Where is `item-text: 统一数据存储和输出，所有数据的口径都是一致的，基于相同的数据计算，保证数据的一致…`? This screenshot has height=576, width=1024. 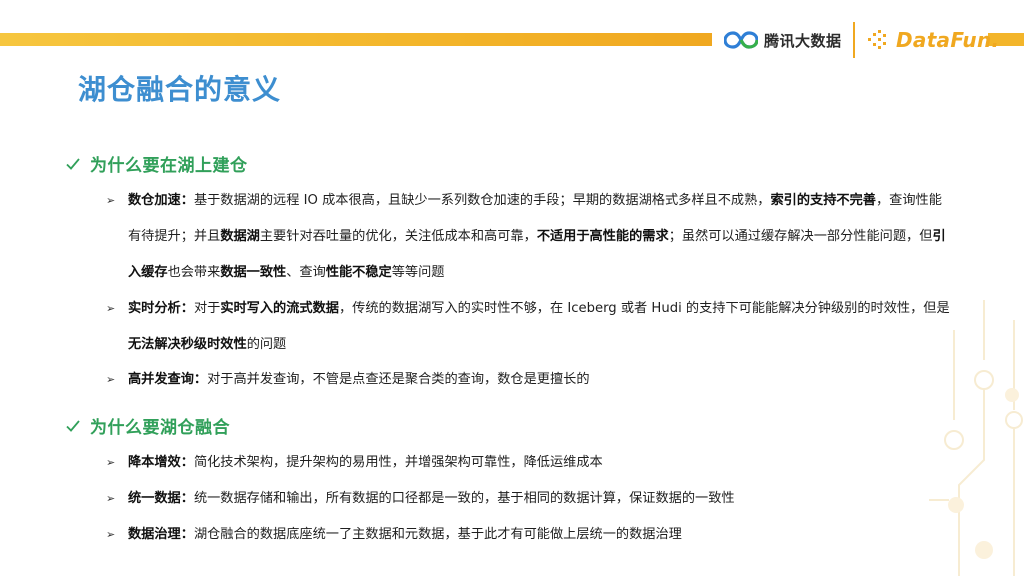
item-text: 统一数据存储和输出，所有数据的口径都是一致的，基于相同的数据计算，保证数据的一致… is located at coordinates (464, 498).